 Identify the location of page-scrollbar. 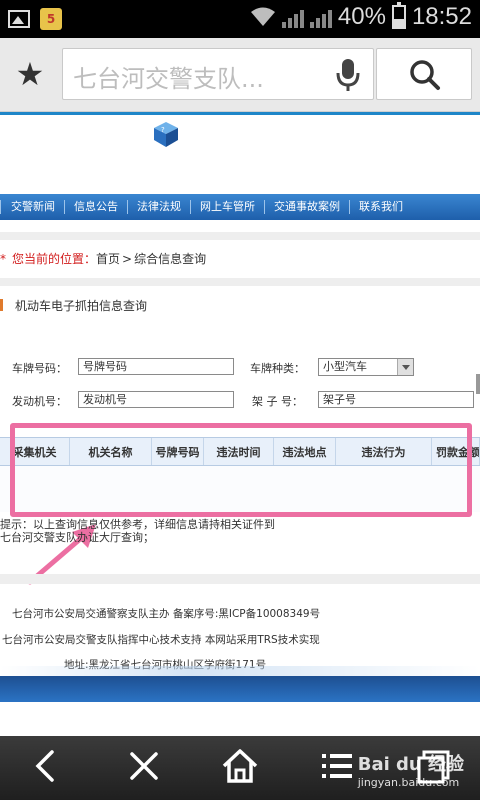
(478, 384).